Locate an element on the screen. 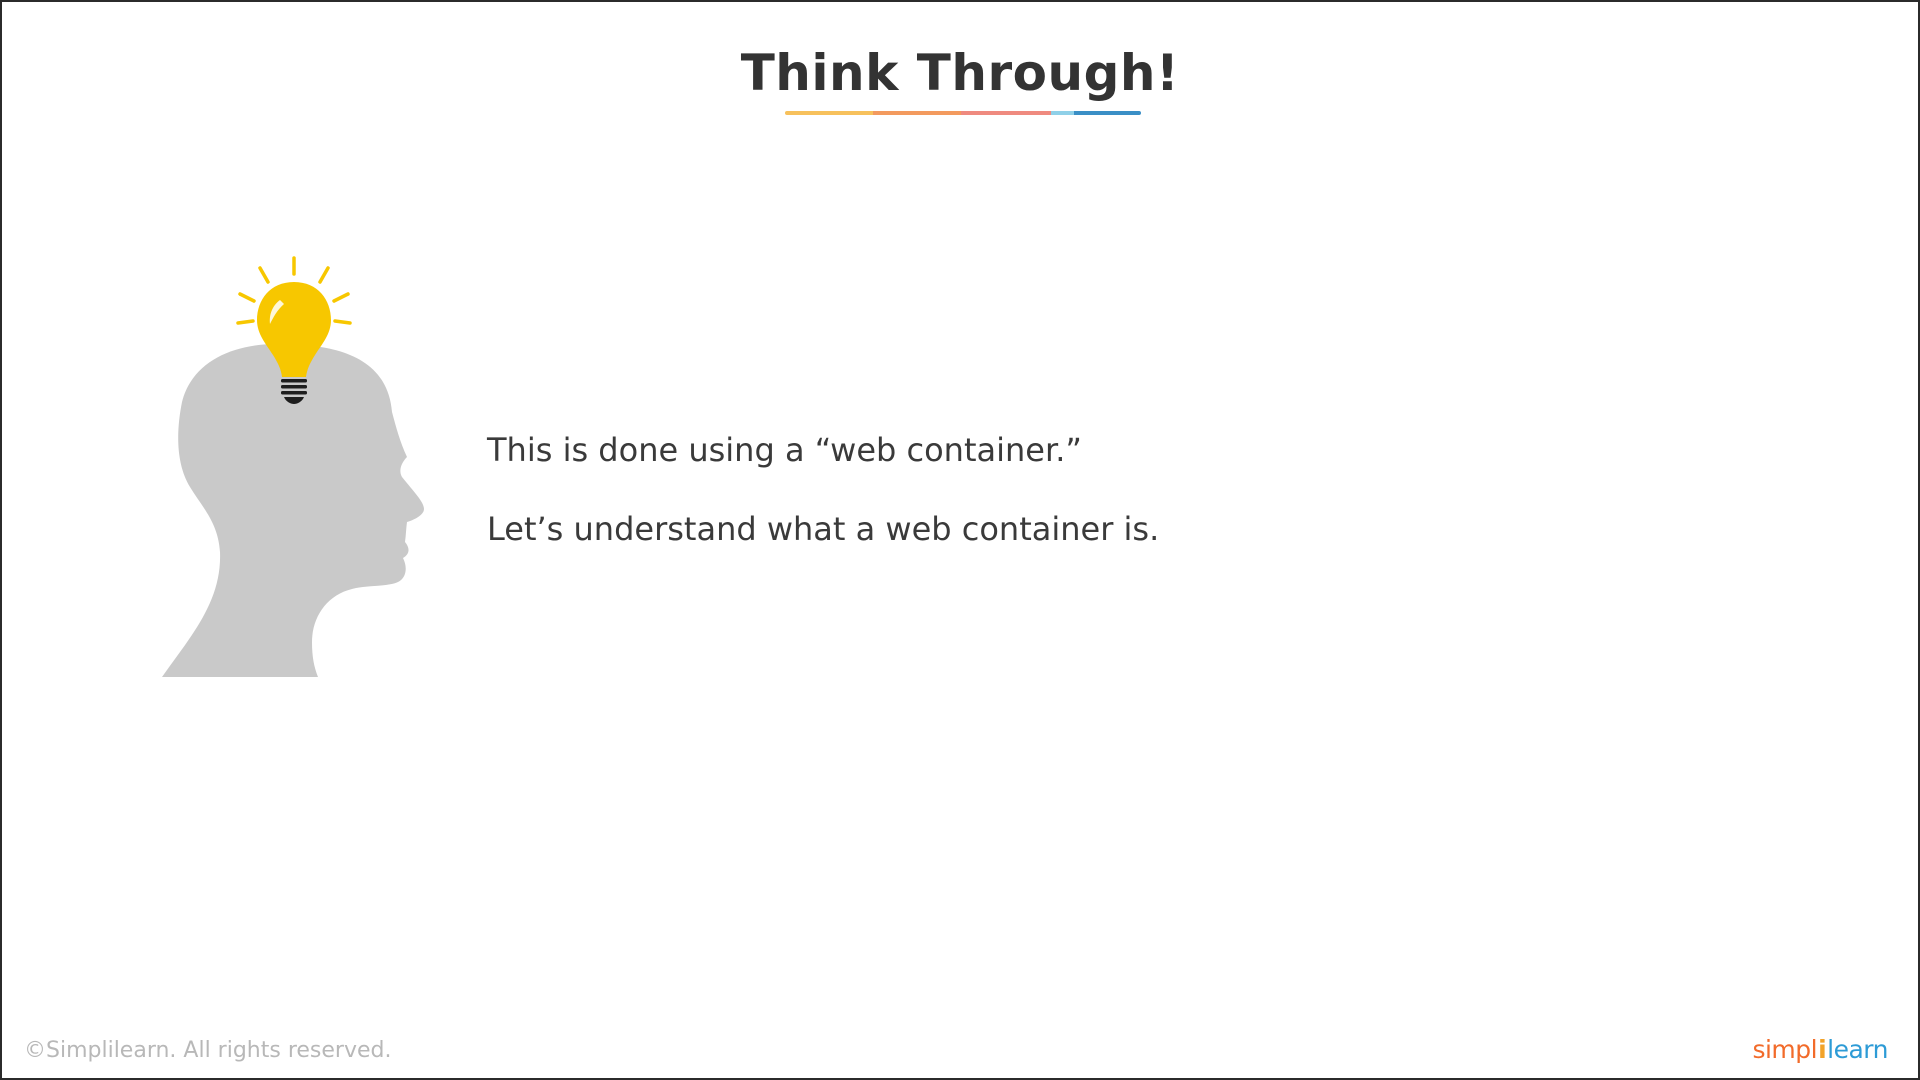 The width and height of the screenshot is (1920, 1080). logo-text-part2: learn is located at coordinates (1857, 1049).